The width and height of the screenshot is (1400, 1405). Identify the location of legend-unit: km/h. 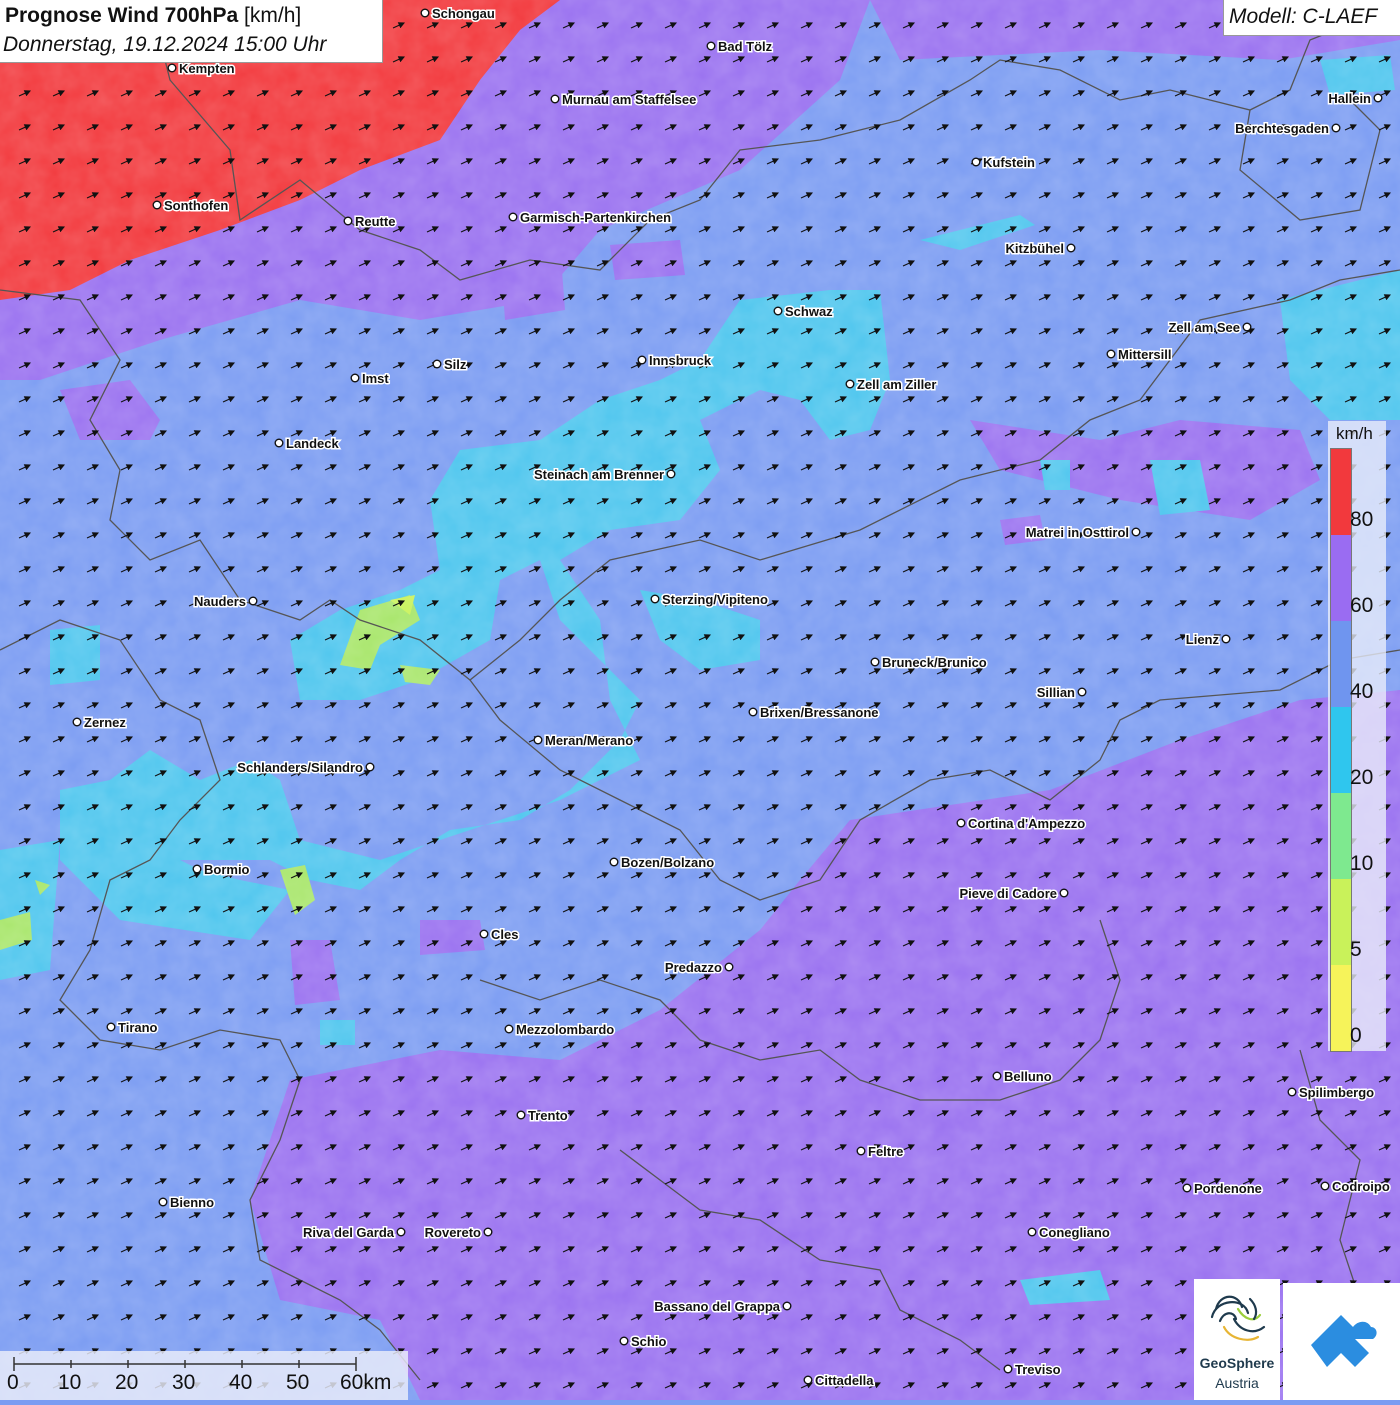
(1354, 433).